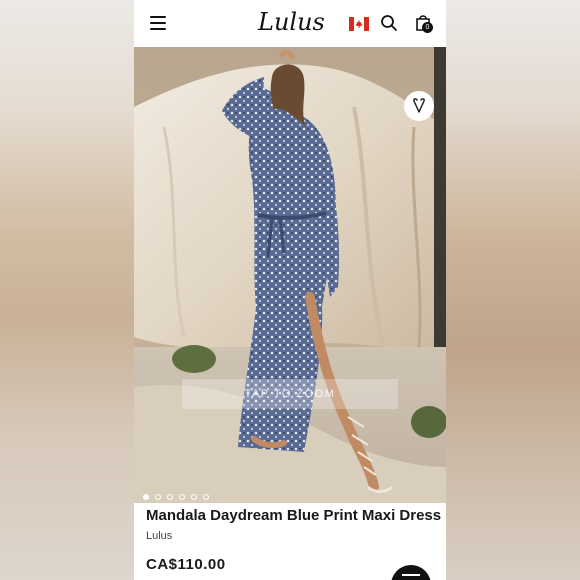 The image size is (580, 580). I want to click on site-header: Lulus 0, so click(290, 23).